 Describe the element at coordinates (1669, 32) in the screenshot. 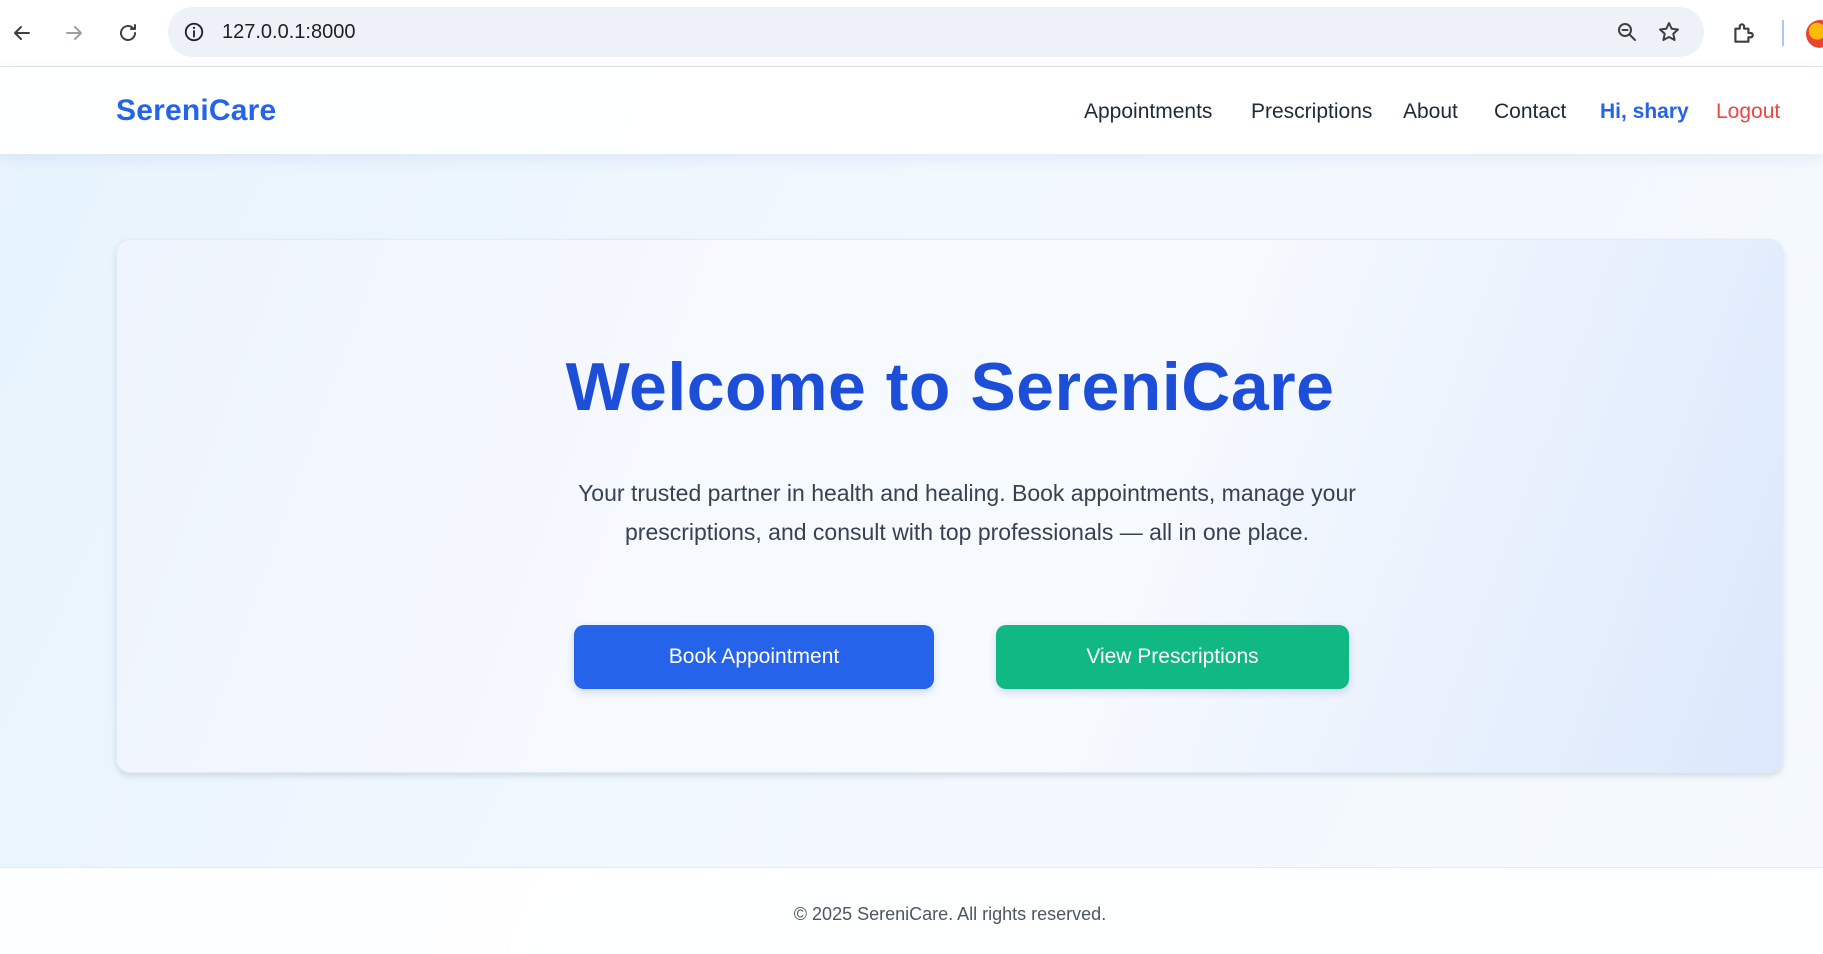

I see `bookmark-star-icon` at that location.